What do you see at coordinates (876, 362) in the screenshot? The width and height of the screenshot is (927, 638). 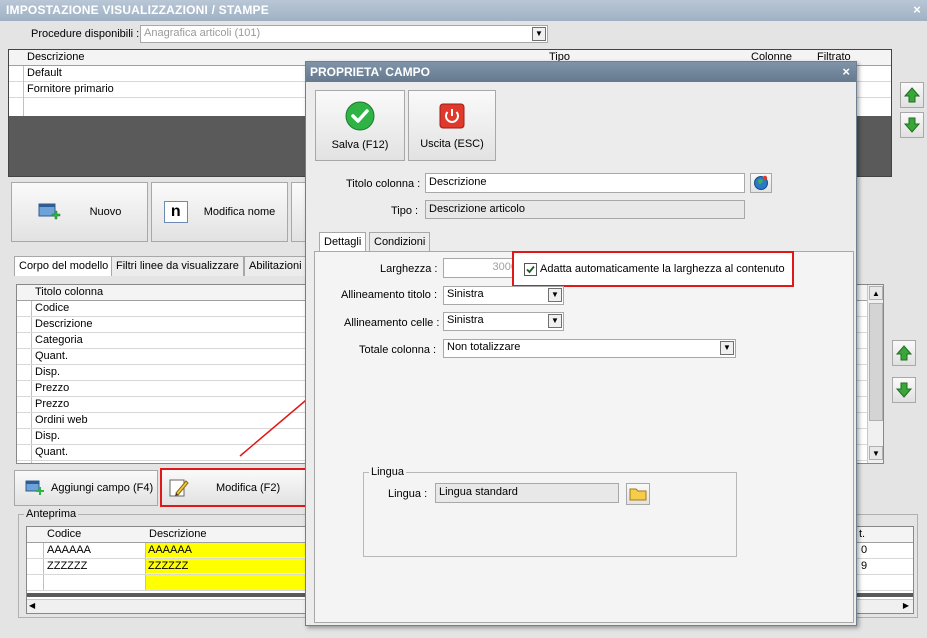 I see `scroll-thumb` at bounding box center [876, 362].